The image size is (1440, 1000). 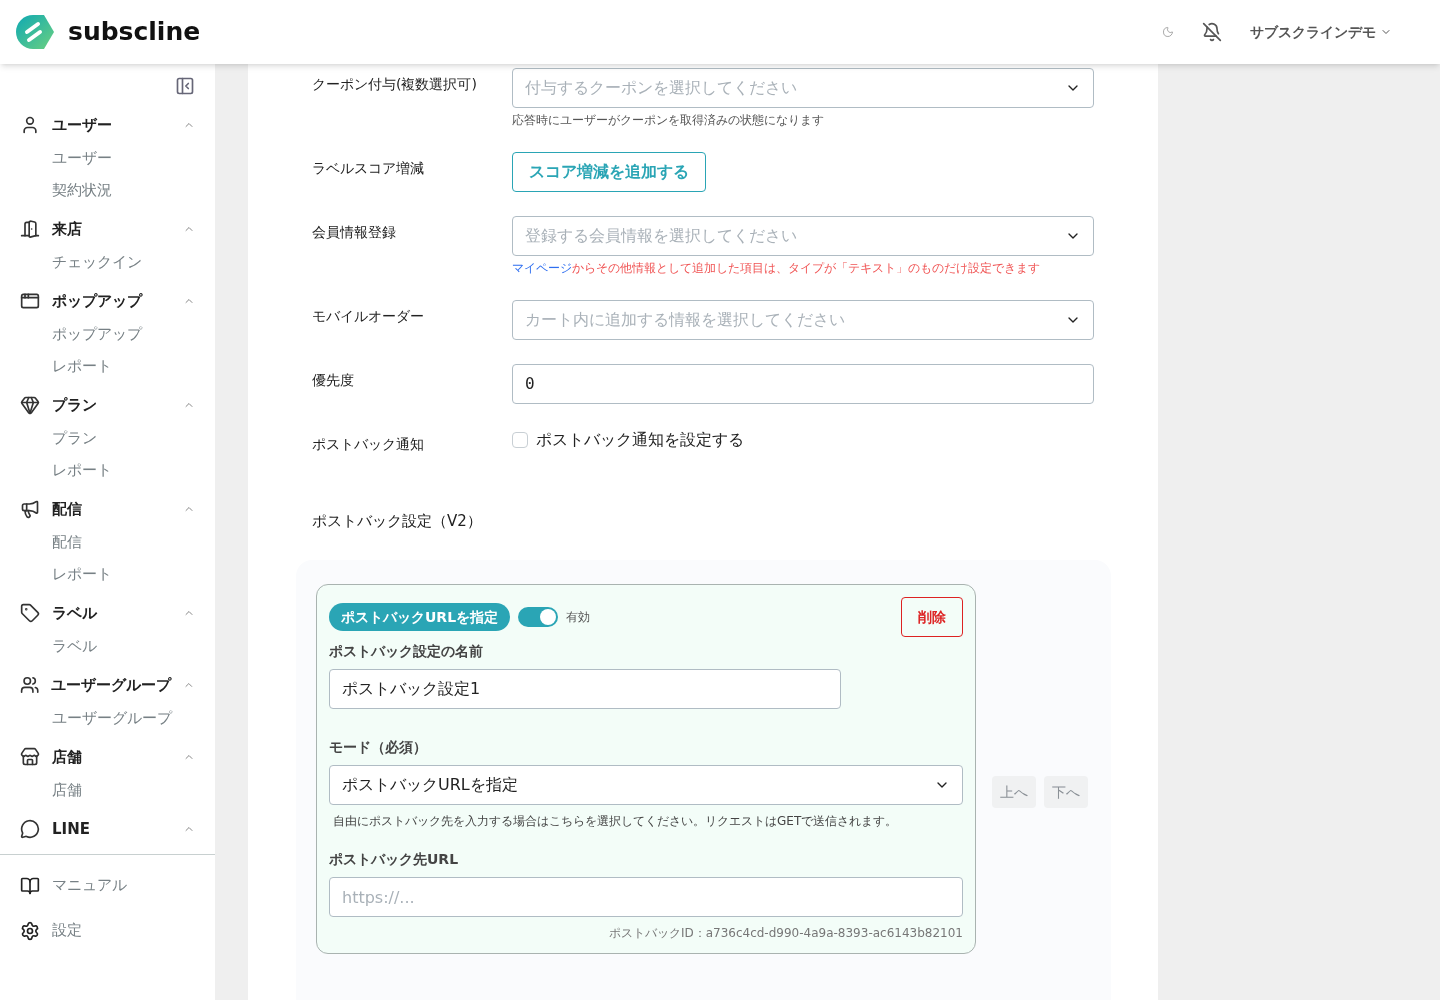 What do you see at coordinates (616, 821) in the screenshot?
I see `help-text: 自由にポストバック先を入力する場合はこちらを選択してください。リクエストはGETで送信されます。` at bounding box center [616, 821].